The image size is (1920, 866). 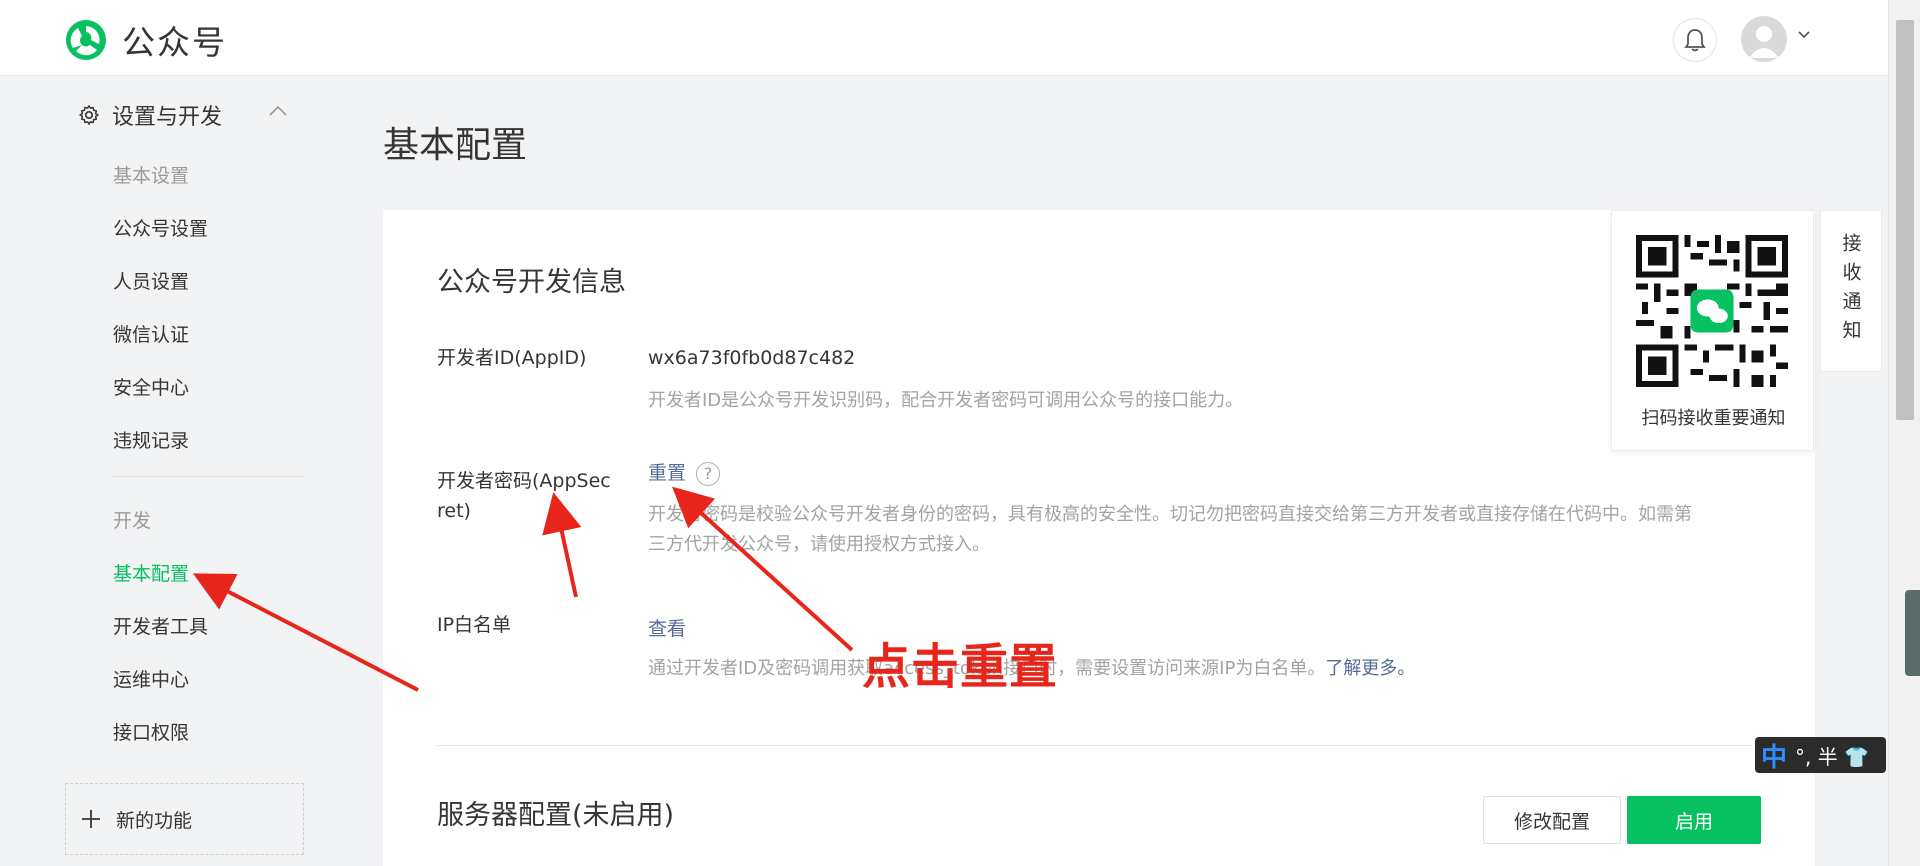 I want to click on page-scrollbar, so click(x=1904, y=433).